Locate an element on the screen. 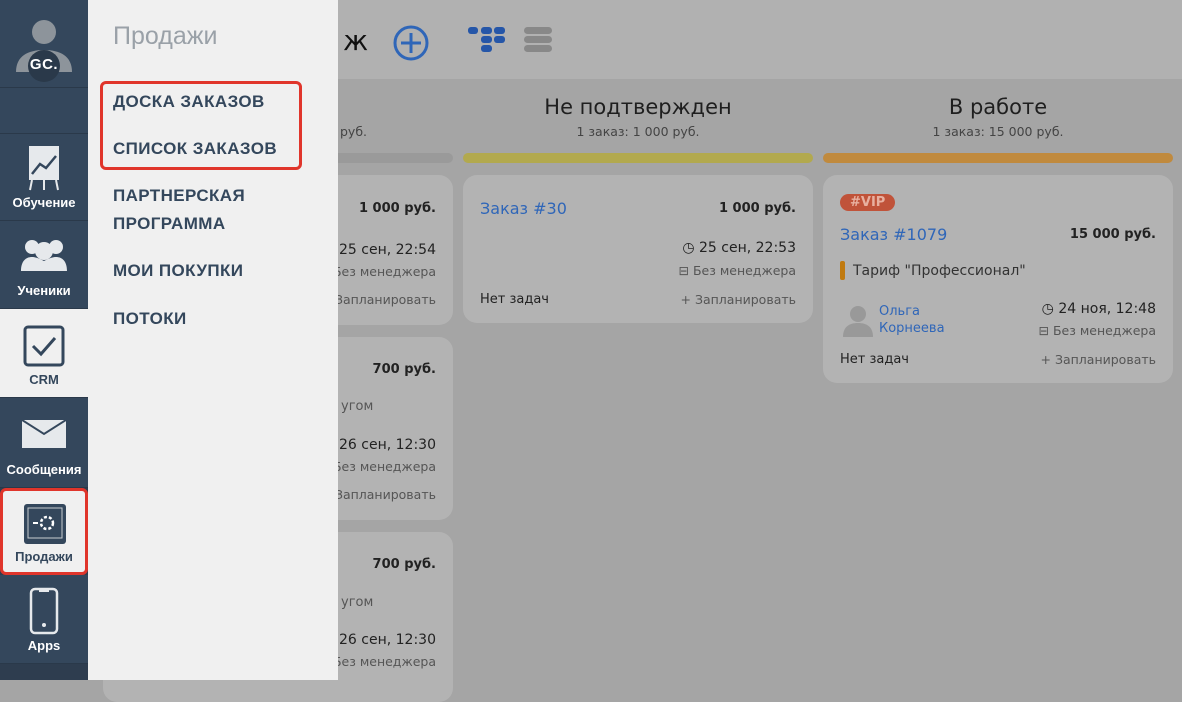 This screenshot has width=1182, height=702. nav-item-students: Ученики is located at coordinates (44, 265).